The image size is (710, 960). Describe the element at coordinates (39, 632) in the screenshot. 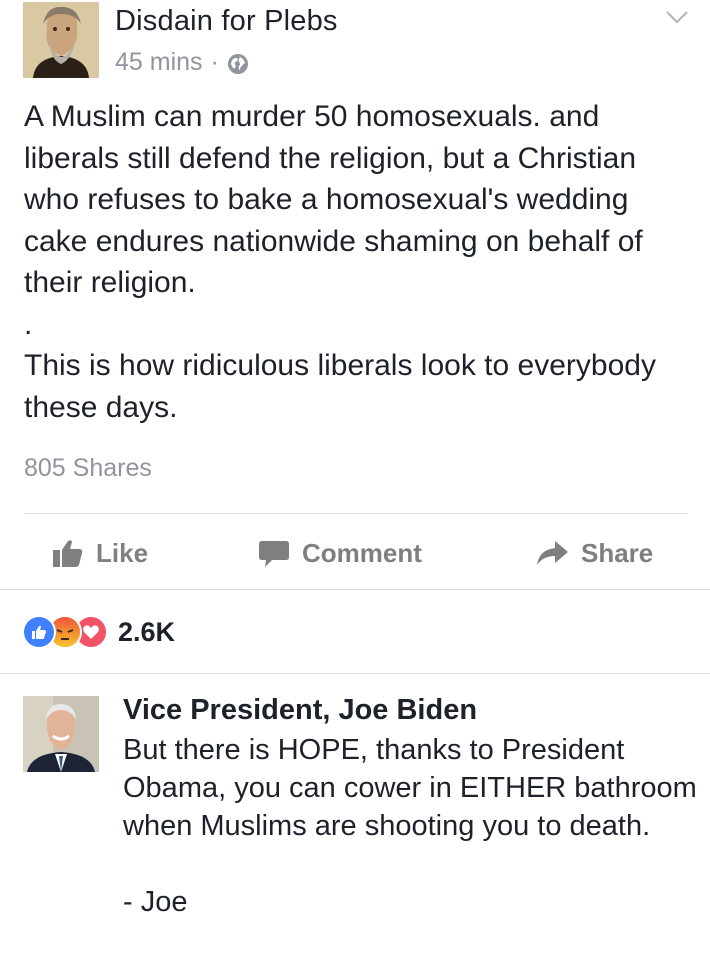

I see `like-reaction-icon` at that location.